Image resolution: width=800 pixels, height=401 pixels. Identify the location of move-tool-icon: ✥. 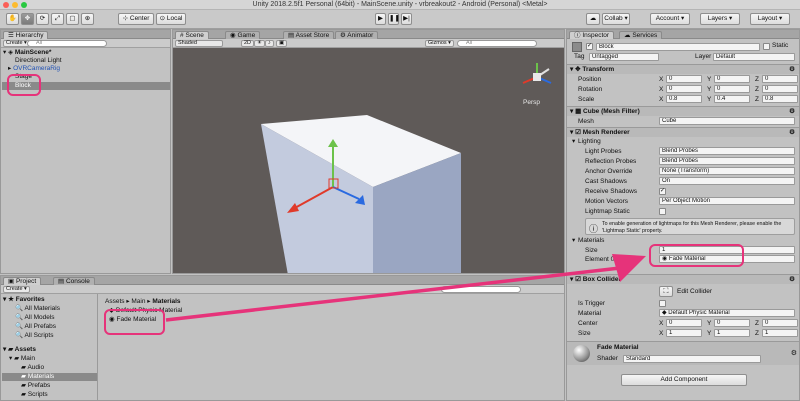
(27, 19).